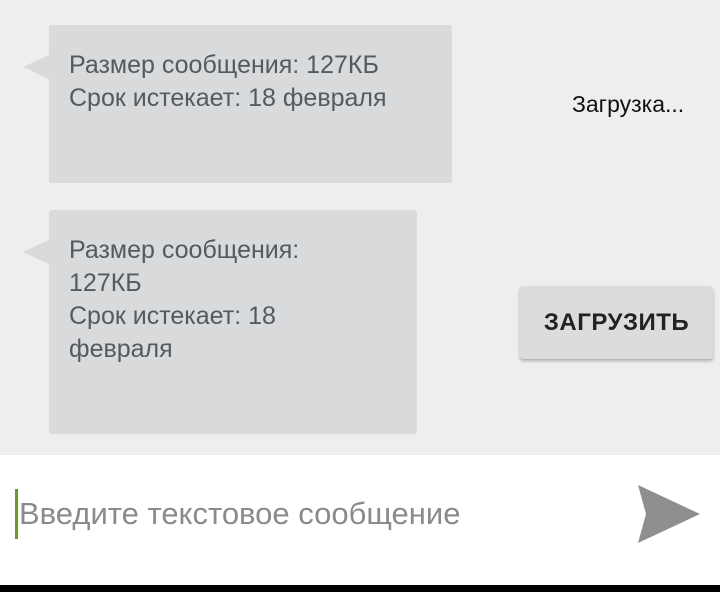 This screenshot has width=720, height=592. Describe the element at coordinates (616, 322) in the screenshot. I see `download-button: ЗАГРУЗИТЬ` at that location.